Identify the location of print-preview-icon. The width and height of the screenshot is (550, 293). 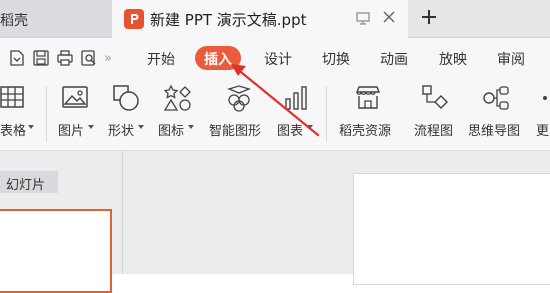
(89, 58).